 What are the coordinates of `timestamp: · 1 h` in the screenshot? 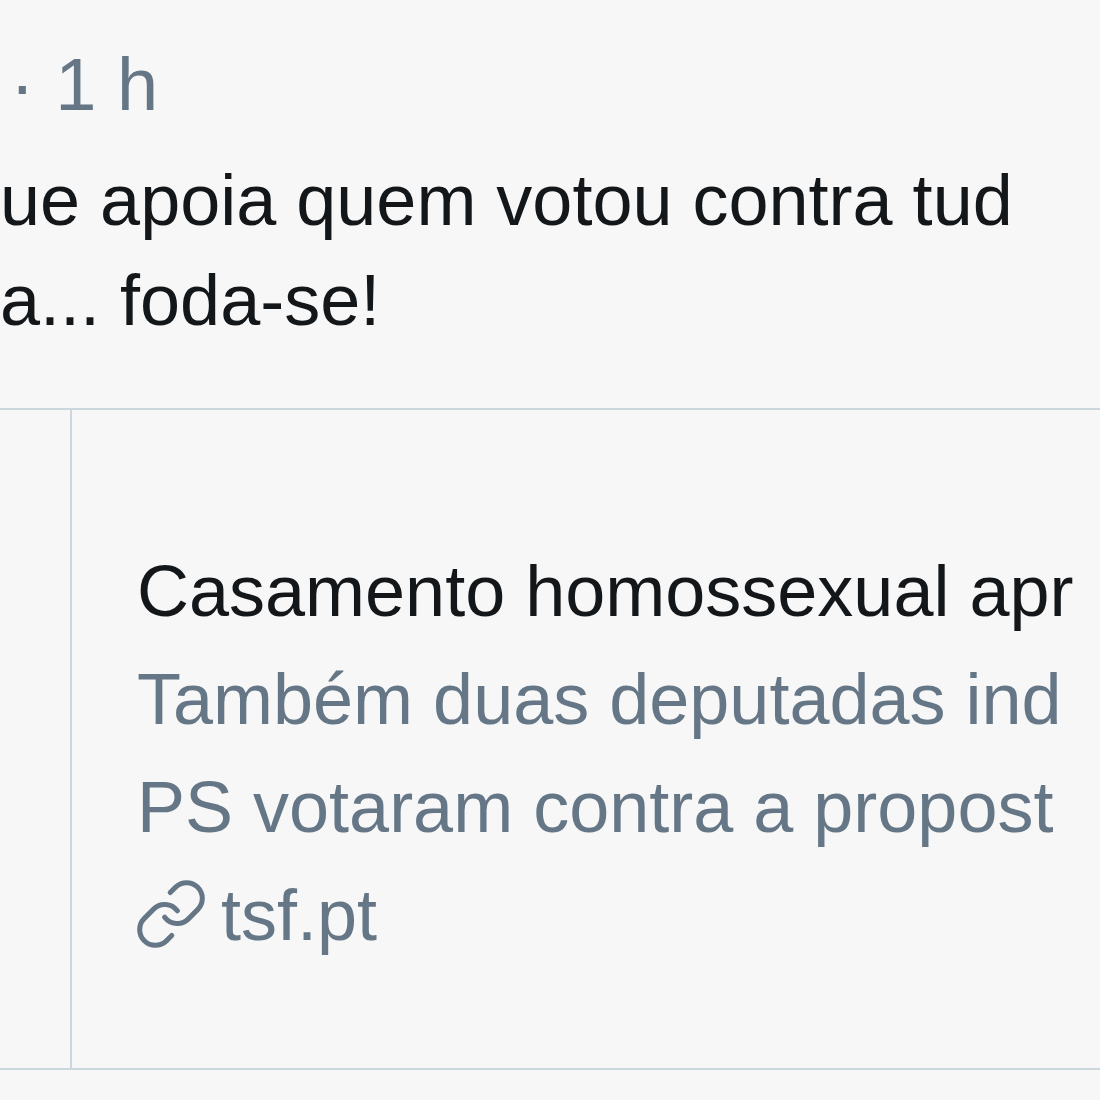 It's located at (84, 84).